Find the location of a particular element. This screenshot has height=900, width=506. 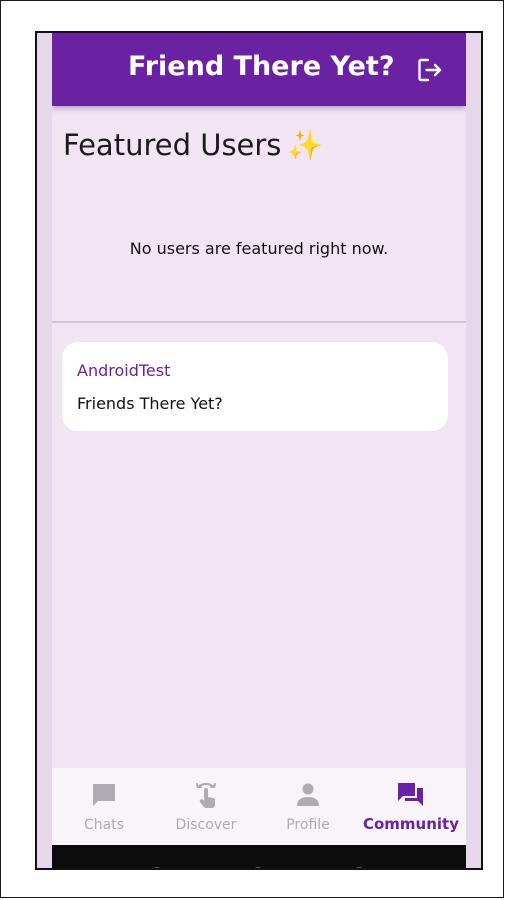

post-author: AndroidTest is located at coordinates (123, 370).